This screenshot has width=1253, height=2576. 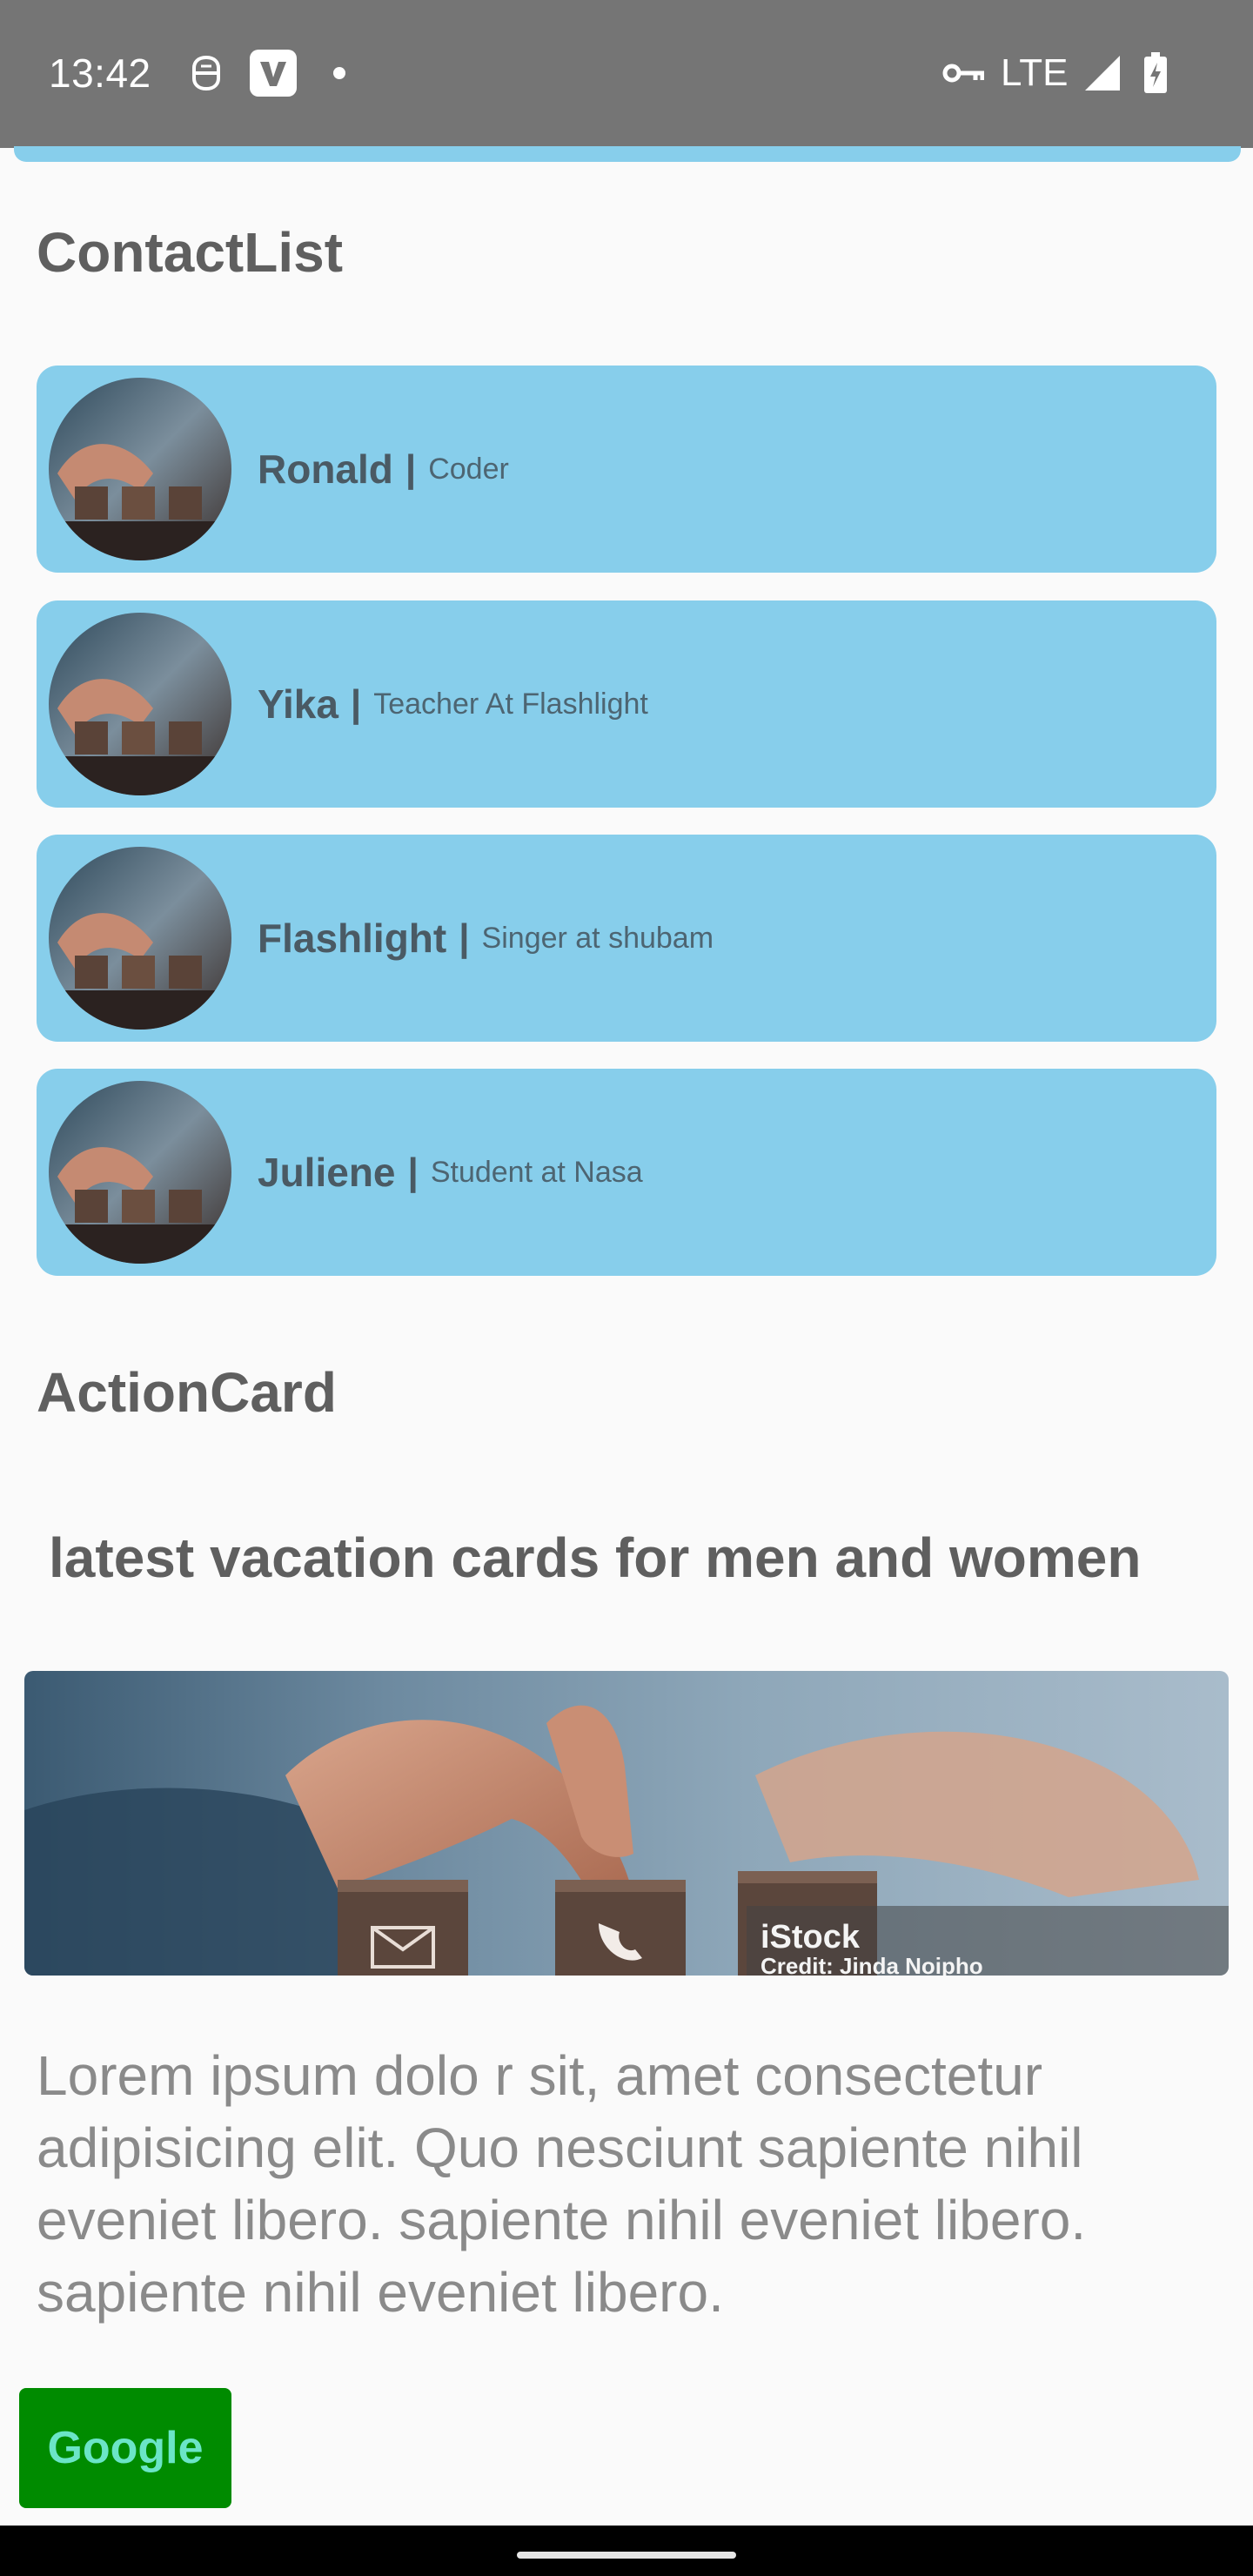 What do you see at coordinates (626, 470) in the screenshot?
I see `contact-card: Ronald | Coder` at bounding box center [626, 470].